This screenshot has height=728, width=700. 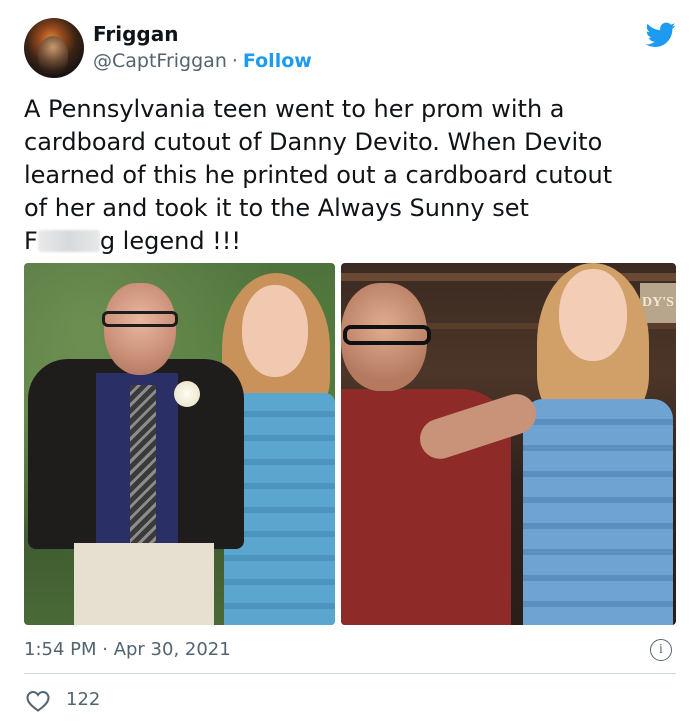 What do you see at coordinates (350, 673) in the screenshot?
I see `divider` at bounding box center [350, 673].